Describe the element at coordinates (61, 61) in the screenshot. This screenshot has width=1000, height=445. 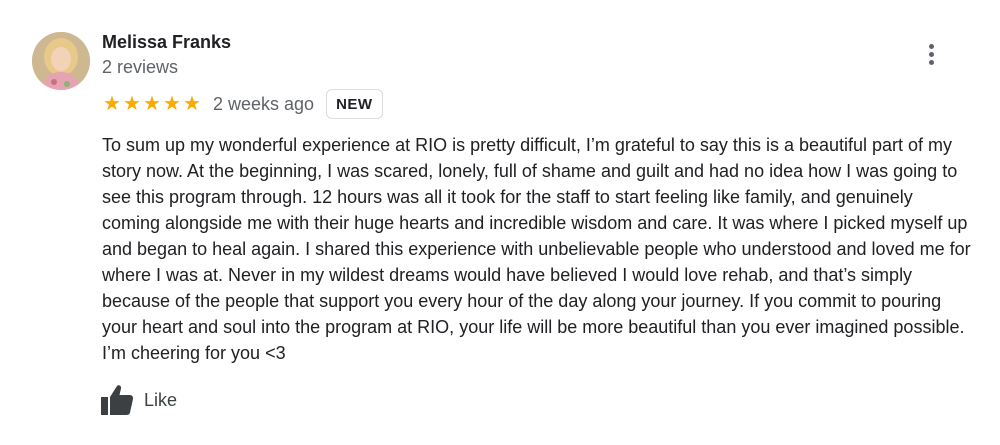
I see `avatar` at that location.